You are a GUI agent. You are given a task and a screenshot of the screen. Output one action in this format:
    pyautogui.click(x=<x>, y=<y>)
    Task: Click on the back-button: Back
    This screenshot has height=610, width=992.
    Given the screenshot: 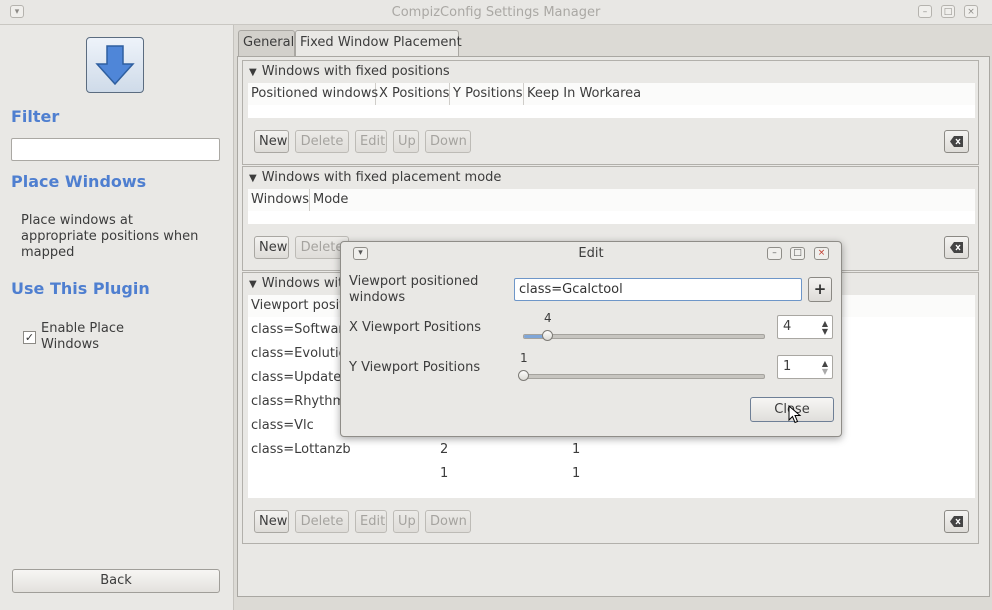 What is the action you would take?
    pyautogui.click(x=116, y=581)
    